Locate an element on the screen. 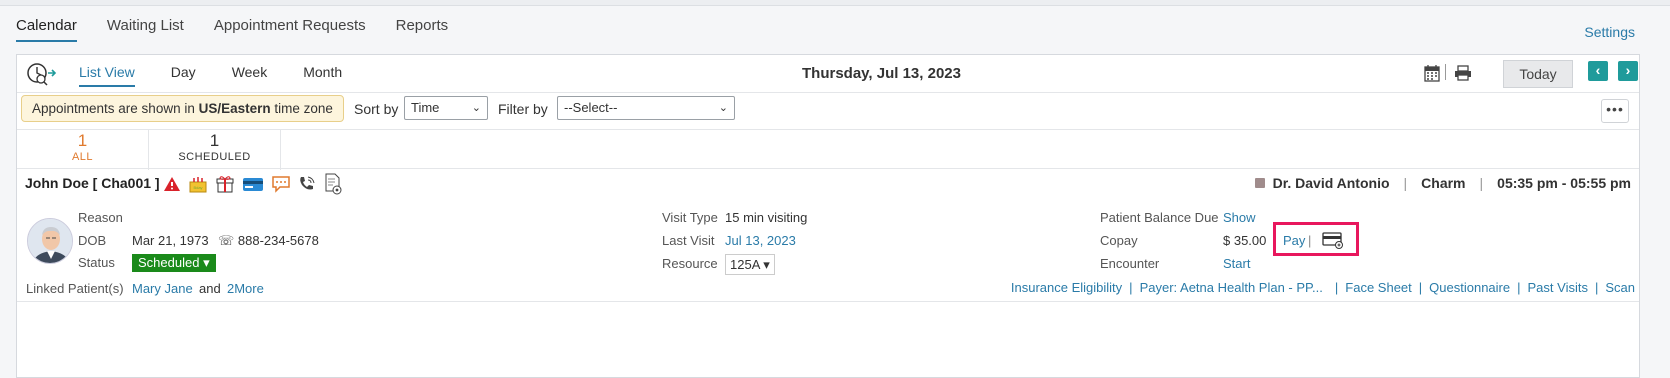 Image resolution: width=1670 pixels, height=378 pixels. copay-value: $ 35.00 is located at coordinates (1245, 240).